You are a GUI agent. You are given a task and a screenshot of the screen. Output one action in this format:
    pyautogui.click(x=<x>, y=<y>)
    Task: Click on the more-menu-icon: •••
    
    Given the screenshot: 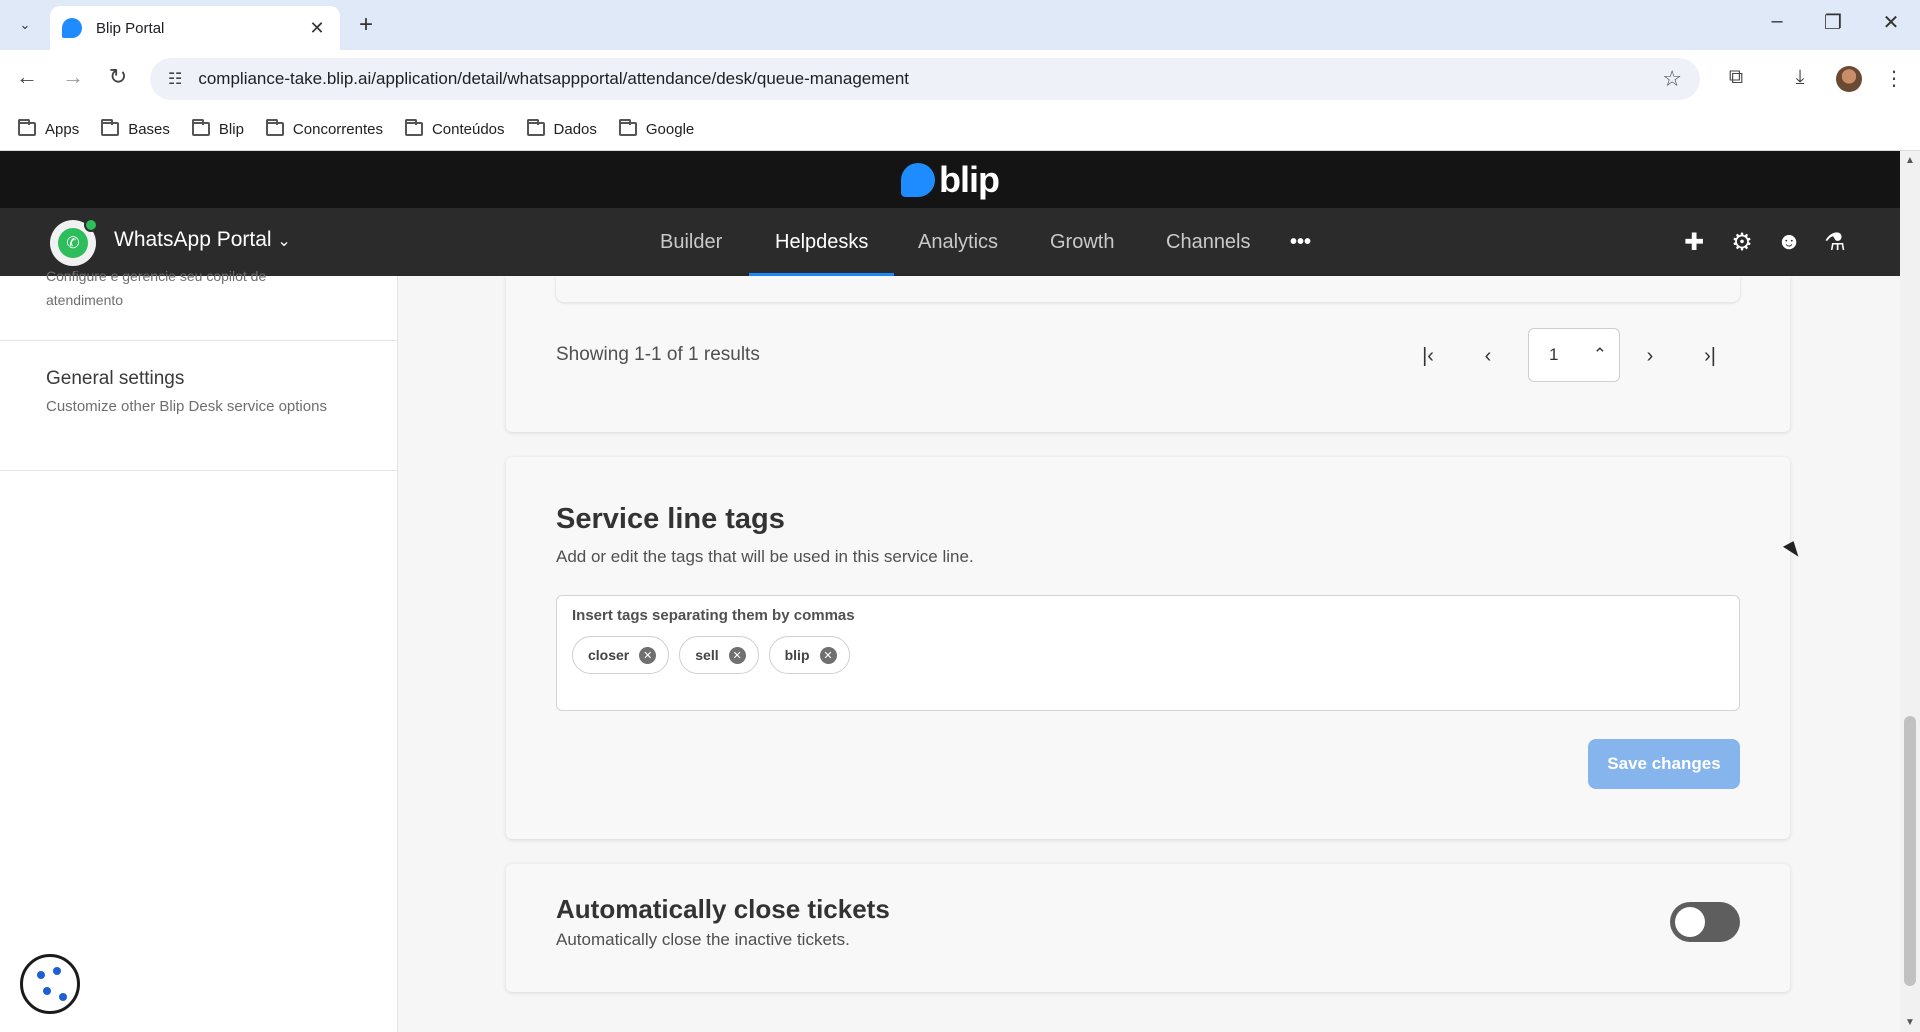 What is the action you would take?
    pyautogui.click(x=1300, y=242)
    